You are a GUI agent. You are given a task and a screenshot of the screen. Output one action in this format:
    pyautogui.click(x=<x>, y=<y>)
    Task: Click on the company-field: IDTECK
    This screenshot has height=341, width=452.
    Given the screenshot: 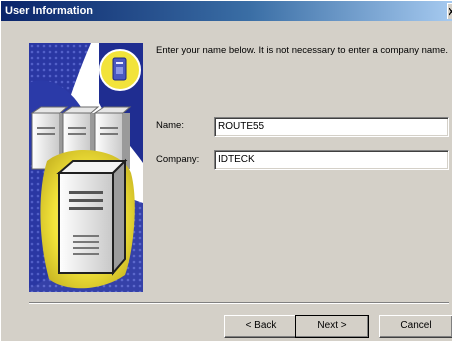 What is the action you would take?
    pyautogui.click(x=331, y=160)
    